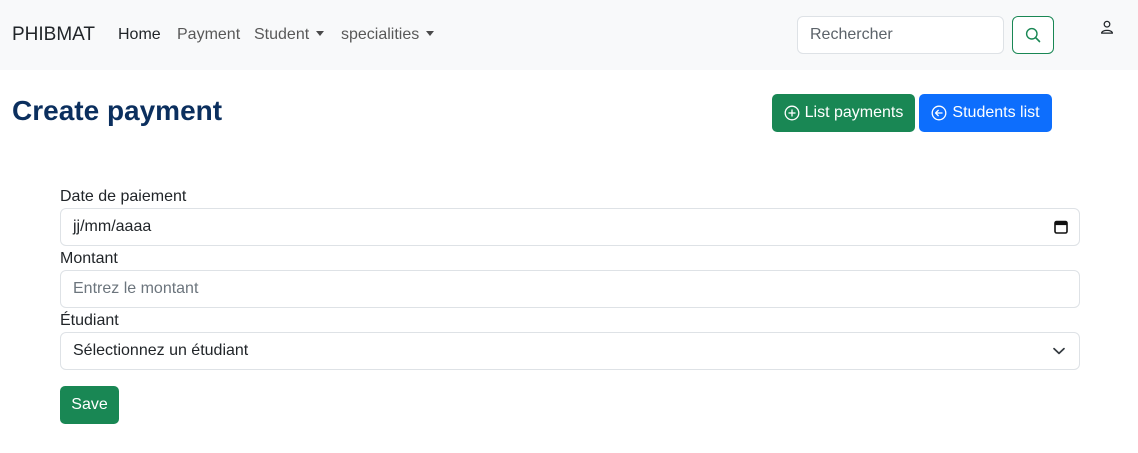 The image size is (1138, 453). I want to click on date-input: jj/mm/aaaa, so click(570, 227).